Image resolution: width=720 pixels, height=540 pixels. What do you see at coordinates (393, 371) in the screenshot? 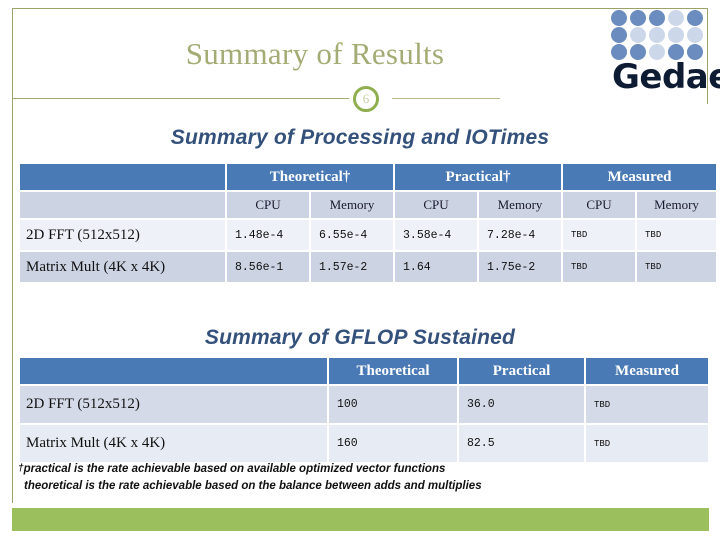
I see `header-cell-theoretical: Theoretical` at bounding box center [393, 371].